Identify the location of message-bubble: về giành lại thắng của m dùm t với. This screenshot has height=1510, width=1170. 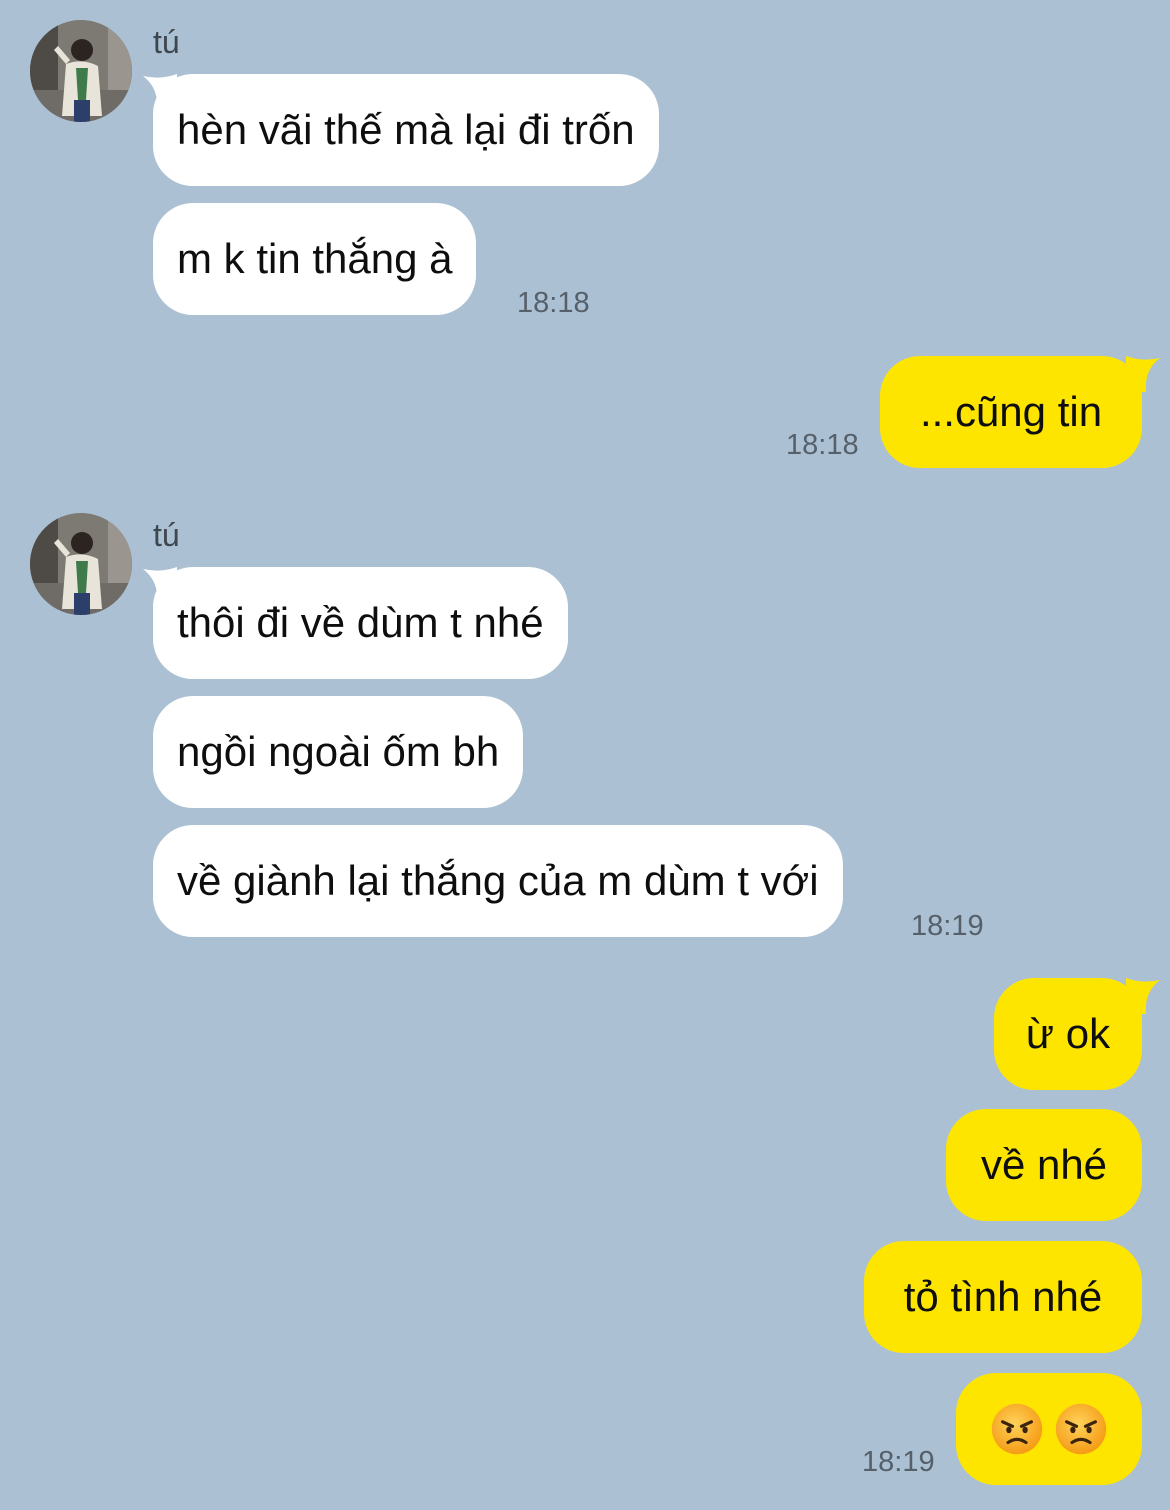
(498, 881).